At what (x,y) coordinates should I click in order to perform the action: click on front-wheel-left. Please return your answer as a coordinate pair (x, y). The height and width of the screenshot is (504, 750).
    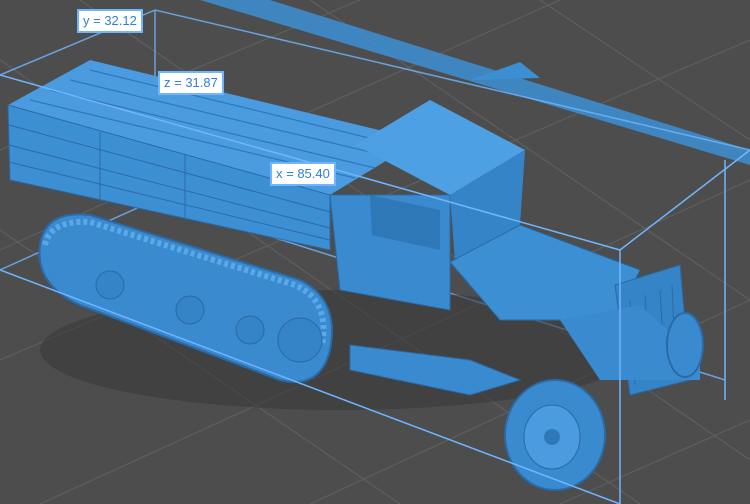
    Looking at the image, I should click on (555, 435).